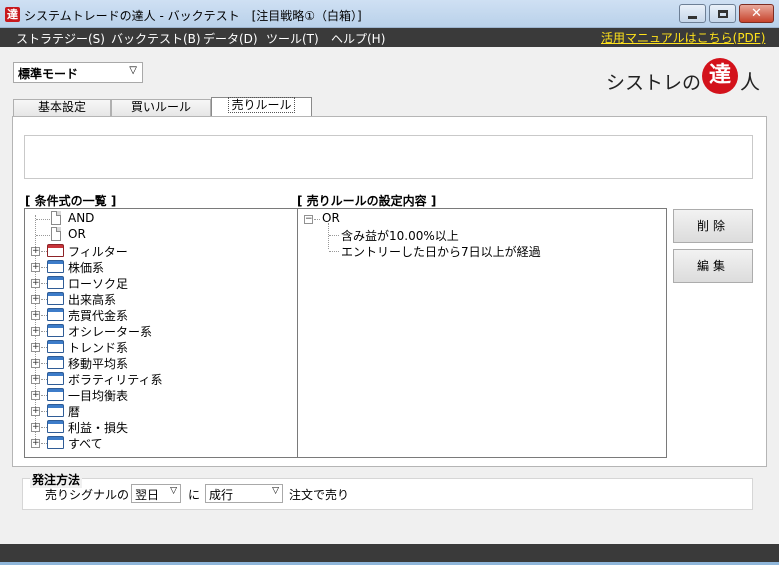 The width and height of the screenshot is (779, 565). I want to click on tree-item-label: OR, so click(77, 234).